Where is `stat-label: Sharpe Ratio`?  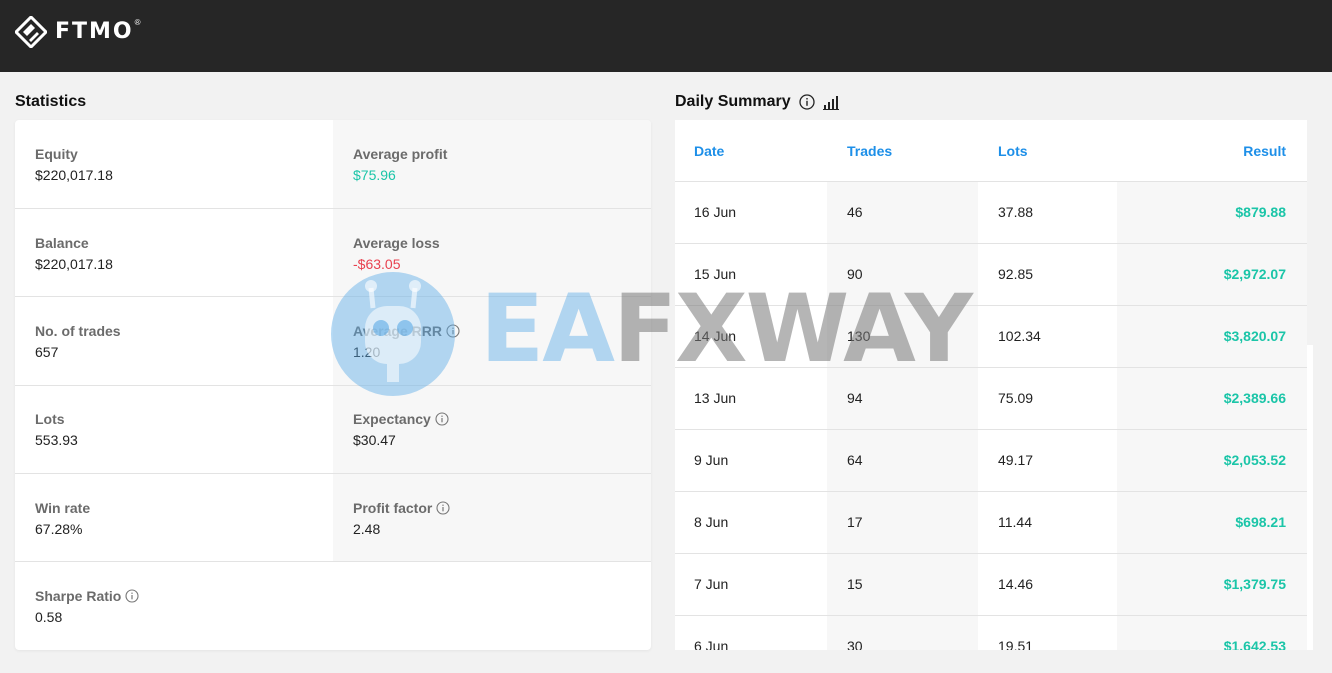
stat-label: Sharpe Ratio is located at coordinates (78, 596).